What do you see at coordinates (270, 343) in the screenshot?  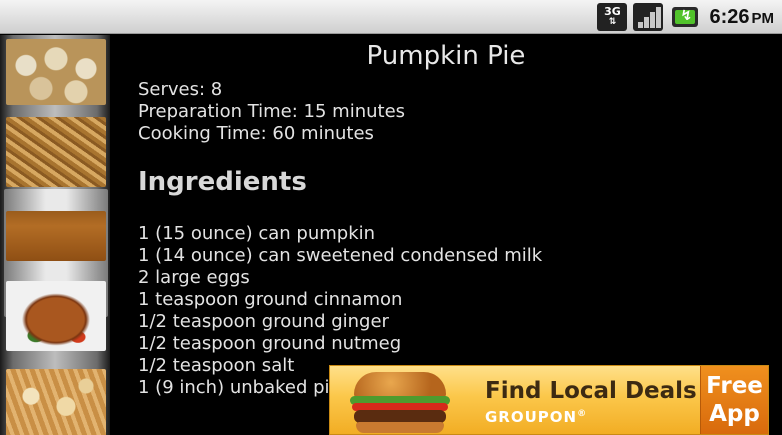 I see `ingredient-item: 1/2 teaspoon ground nutmeg` at bounding box center [270, 343].